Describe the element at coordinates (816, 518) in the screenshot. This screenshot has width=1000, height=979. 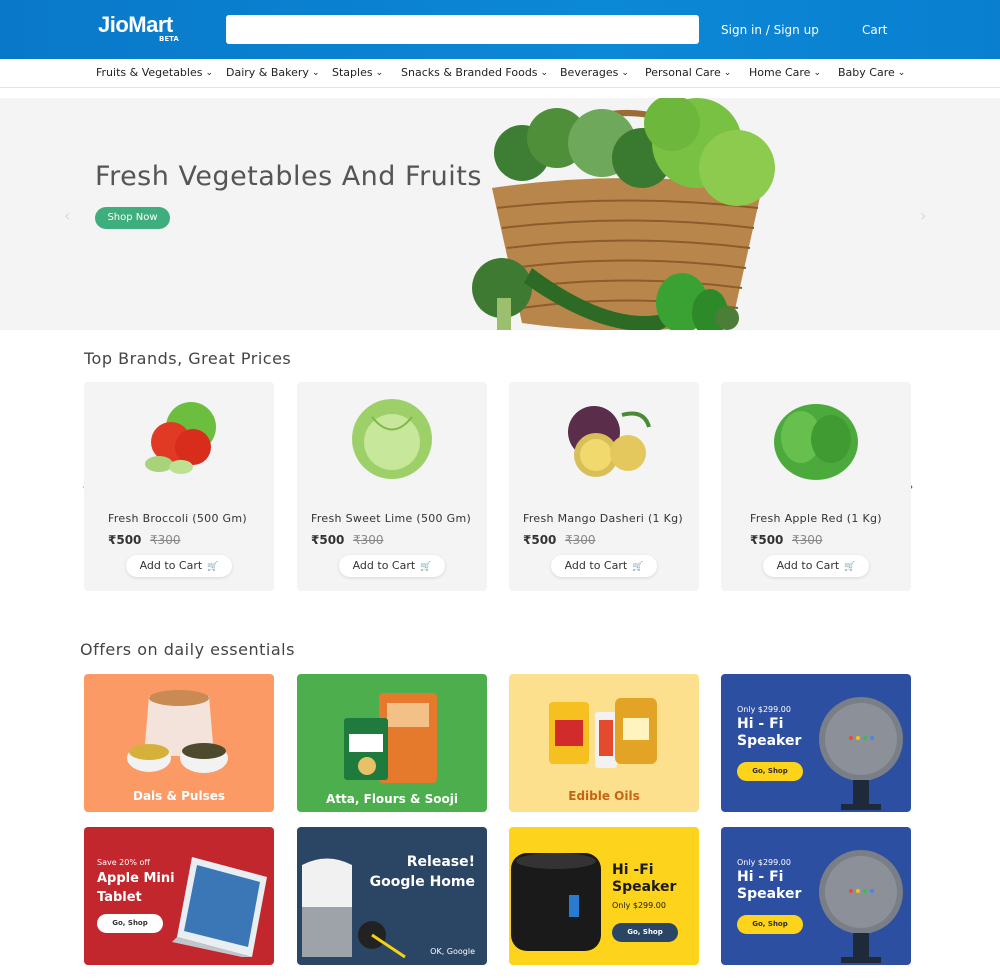
I see `product-name: Fresh Apple Red (1 Kg)` at that location.